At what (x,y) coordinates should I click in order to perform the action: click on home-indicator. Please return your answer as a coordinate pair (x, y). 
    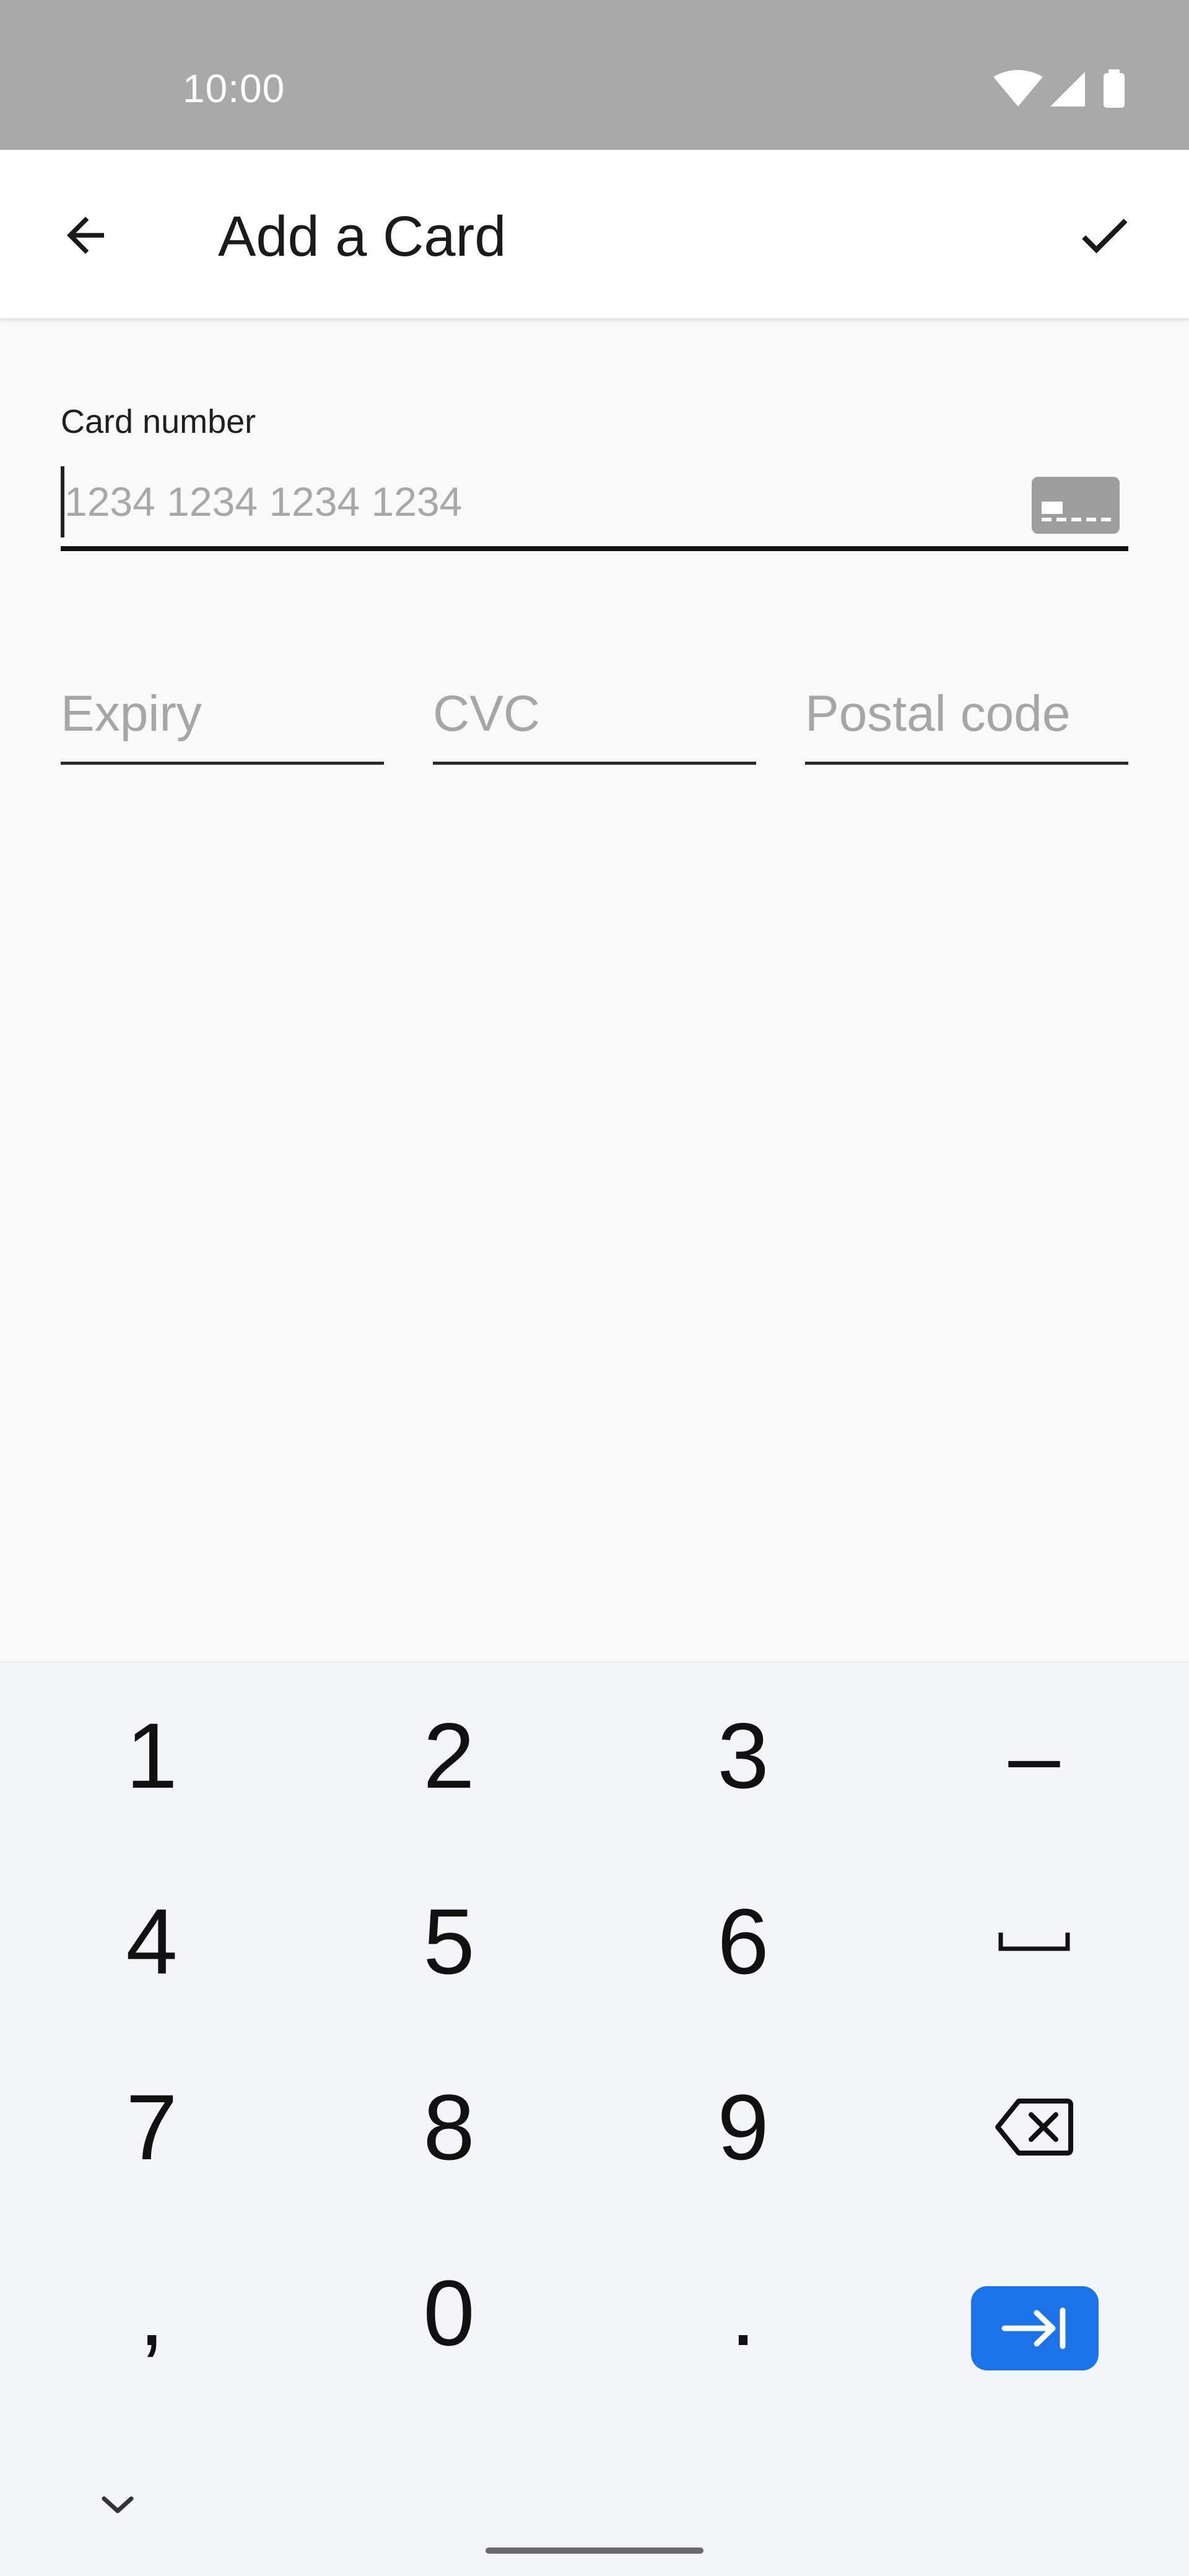
    Looking at the image, I should click on (594, 2551).